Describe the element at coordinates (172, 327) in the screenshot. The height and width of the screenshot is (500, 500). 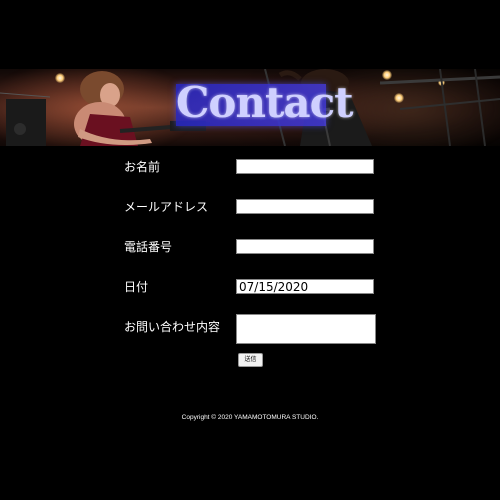
I see `inquiry-label: お問い合わせ内容` at that location.